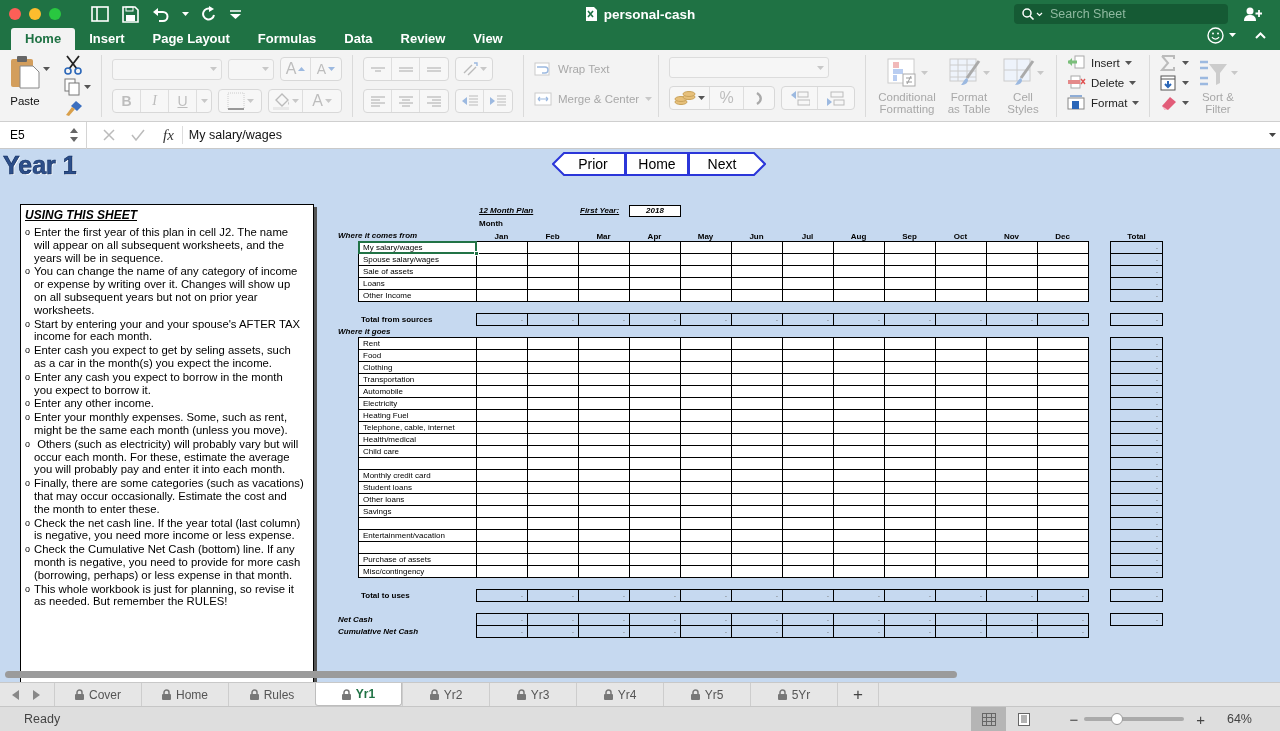 The height and width of the screenshot is (731, 1280). I want to click on eraser-button, so click(1175, 103).